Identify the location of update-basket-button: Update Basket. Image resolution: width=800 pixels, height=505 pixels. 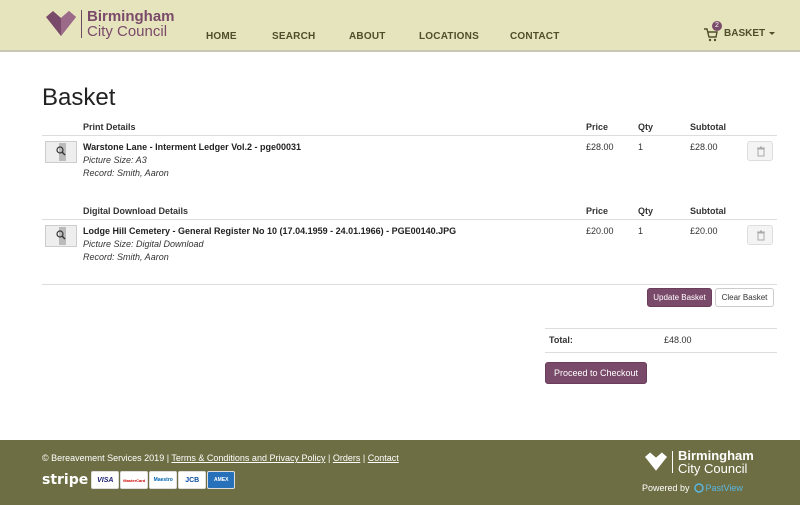
(679, 297).